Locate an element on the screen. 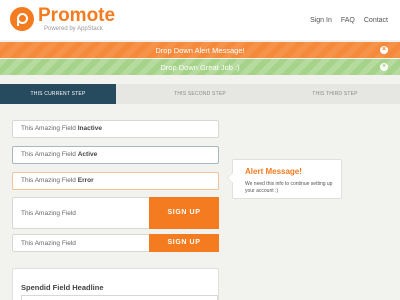 Image resolution: width=400 pixels, height=300 pixels. signup-field-small: This Amazing Field SIGN UP is located at coordinates (115, 243).